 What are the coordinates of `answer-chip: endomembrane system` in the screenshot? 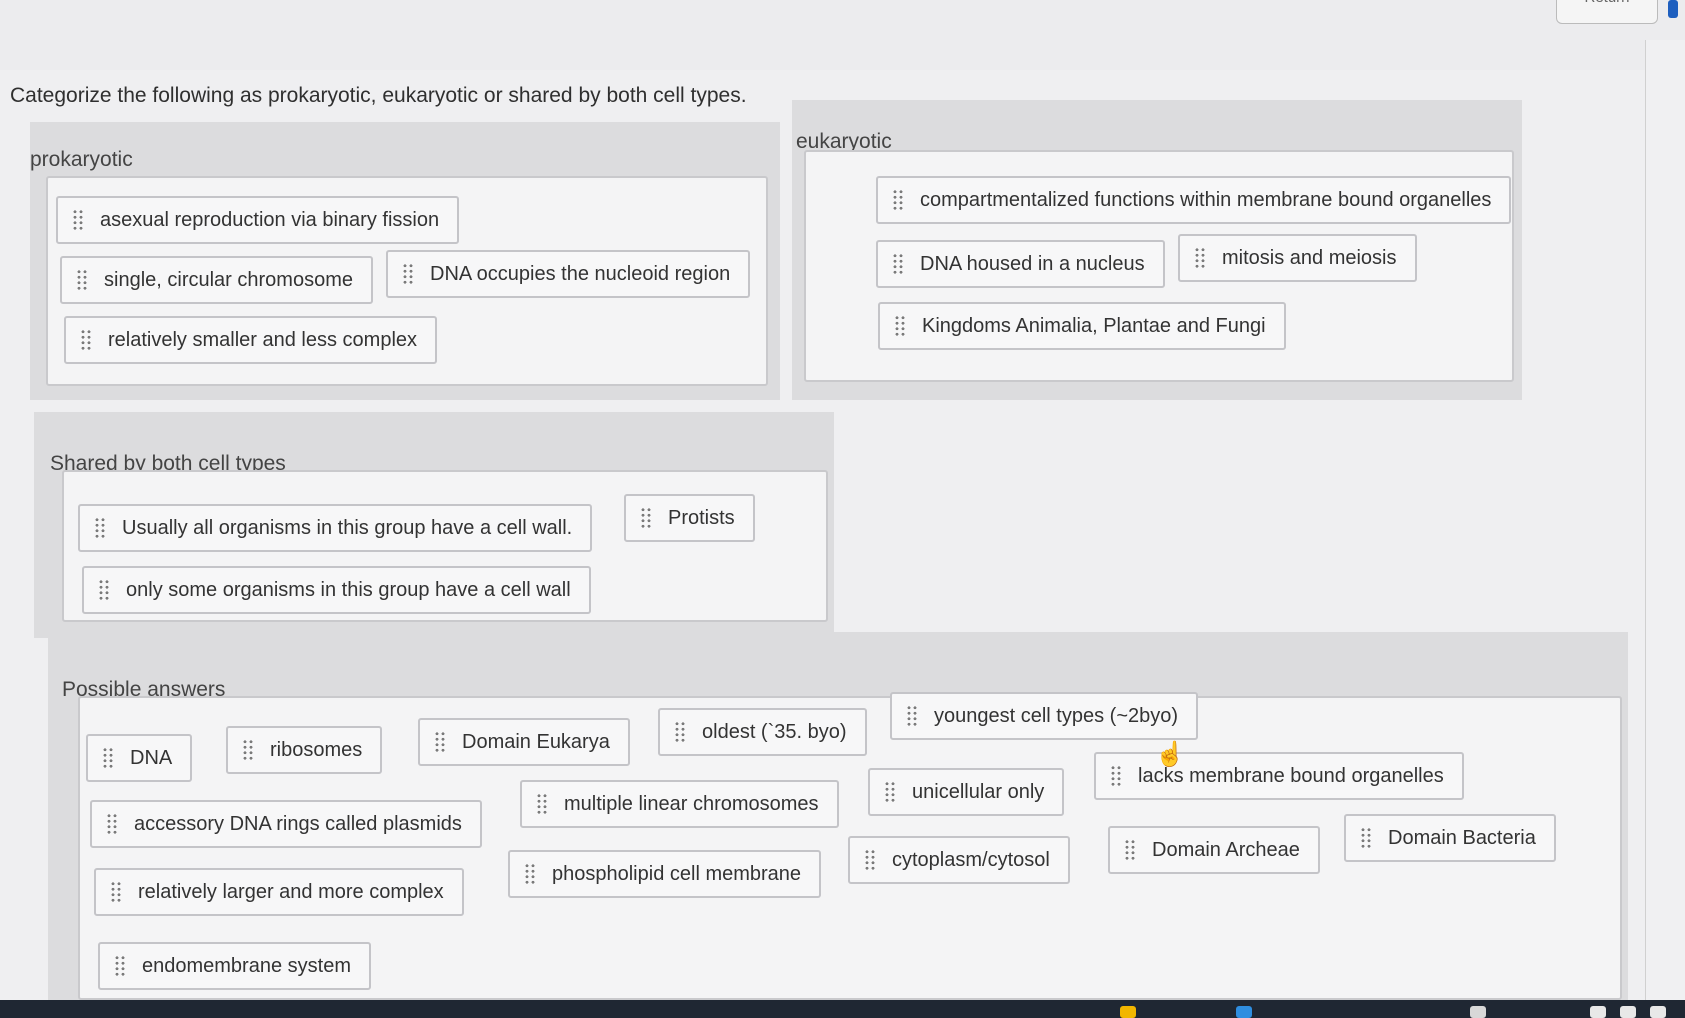 It's located at (234, 966).